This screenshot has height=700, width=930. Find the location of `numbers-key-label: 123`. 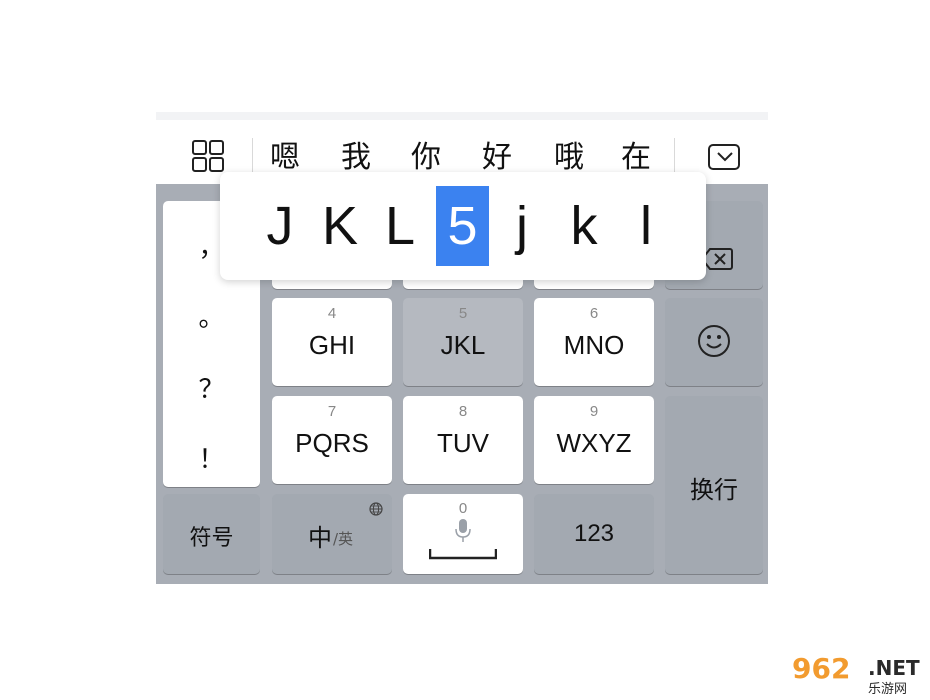

numbers-key-label: 123 is located at coordinates (594, 533).